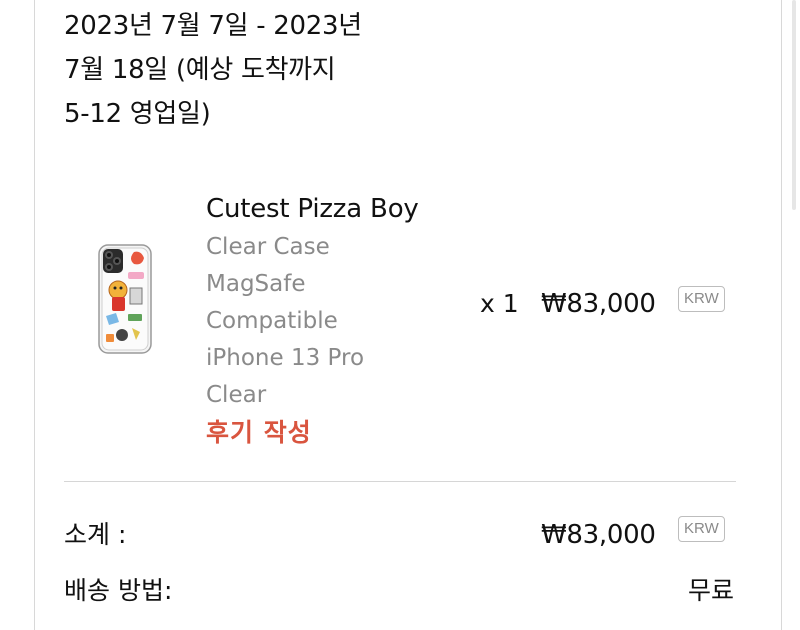 The image size is (800, 630). Describe the element at coordinates (598, 535) in the screenshot. I see `subtotal-value: ₩83,000` at that location.